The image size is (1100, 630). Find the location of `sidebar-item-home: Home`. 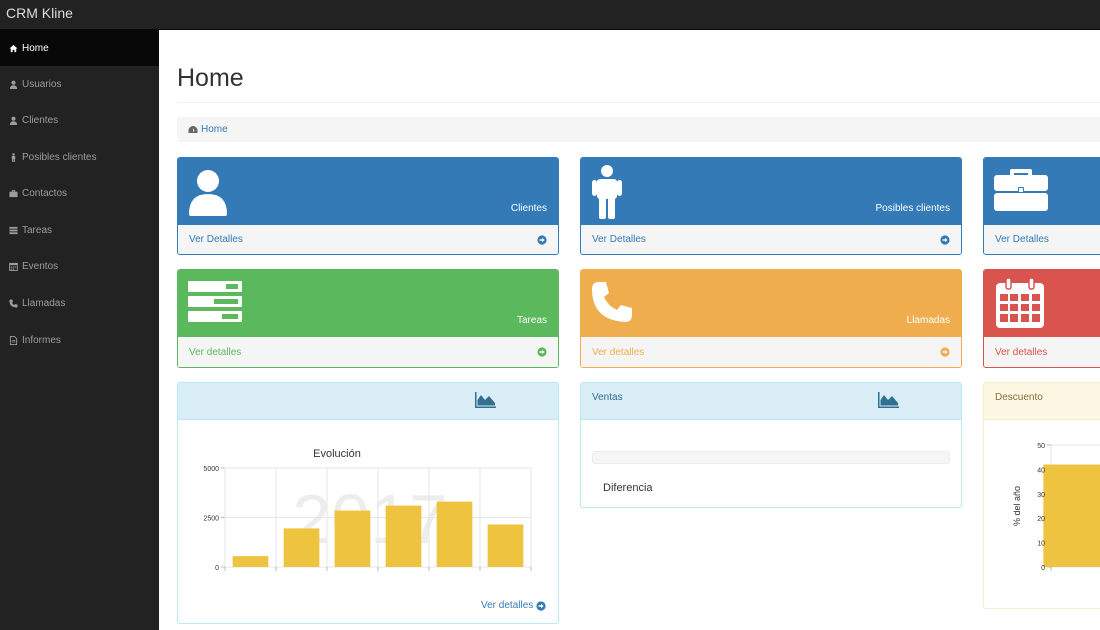

sidebar-item-home: Home is located at coordinates (79, 48).